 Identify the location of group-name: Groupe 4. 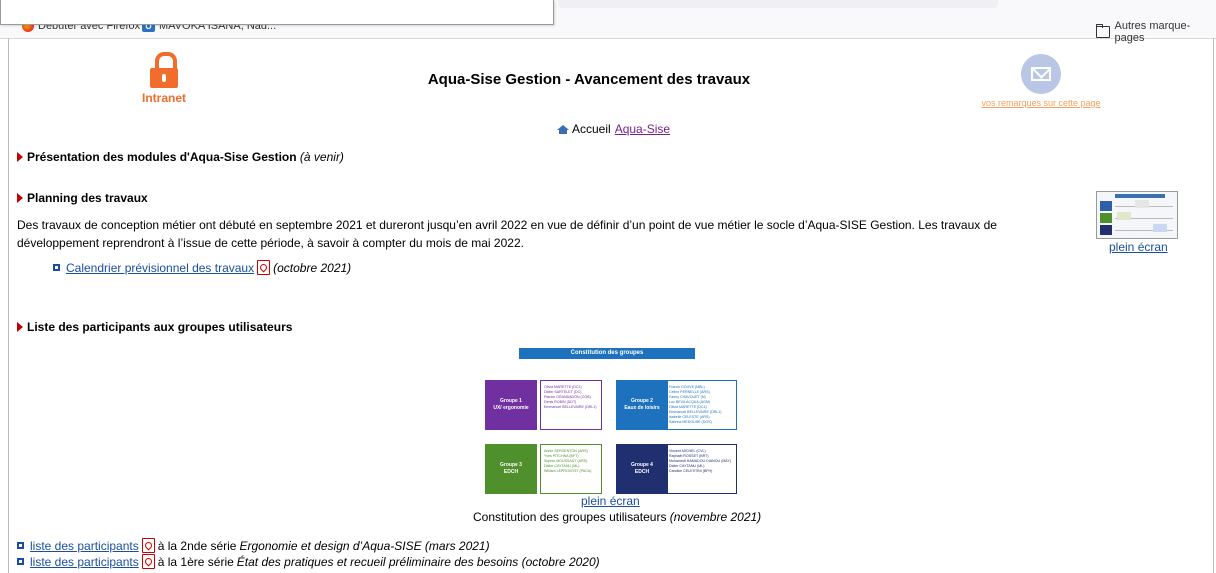
(642, 465).